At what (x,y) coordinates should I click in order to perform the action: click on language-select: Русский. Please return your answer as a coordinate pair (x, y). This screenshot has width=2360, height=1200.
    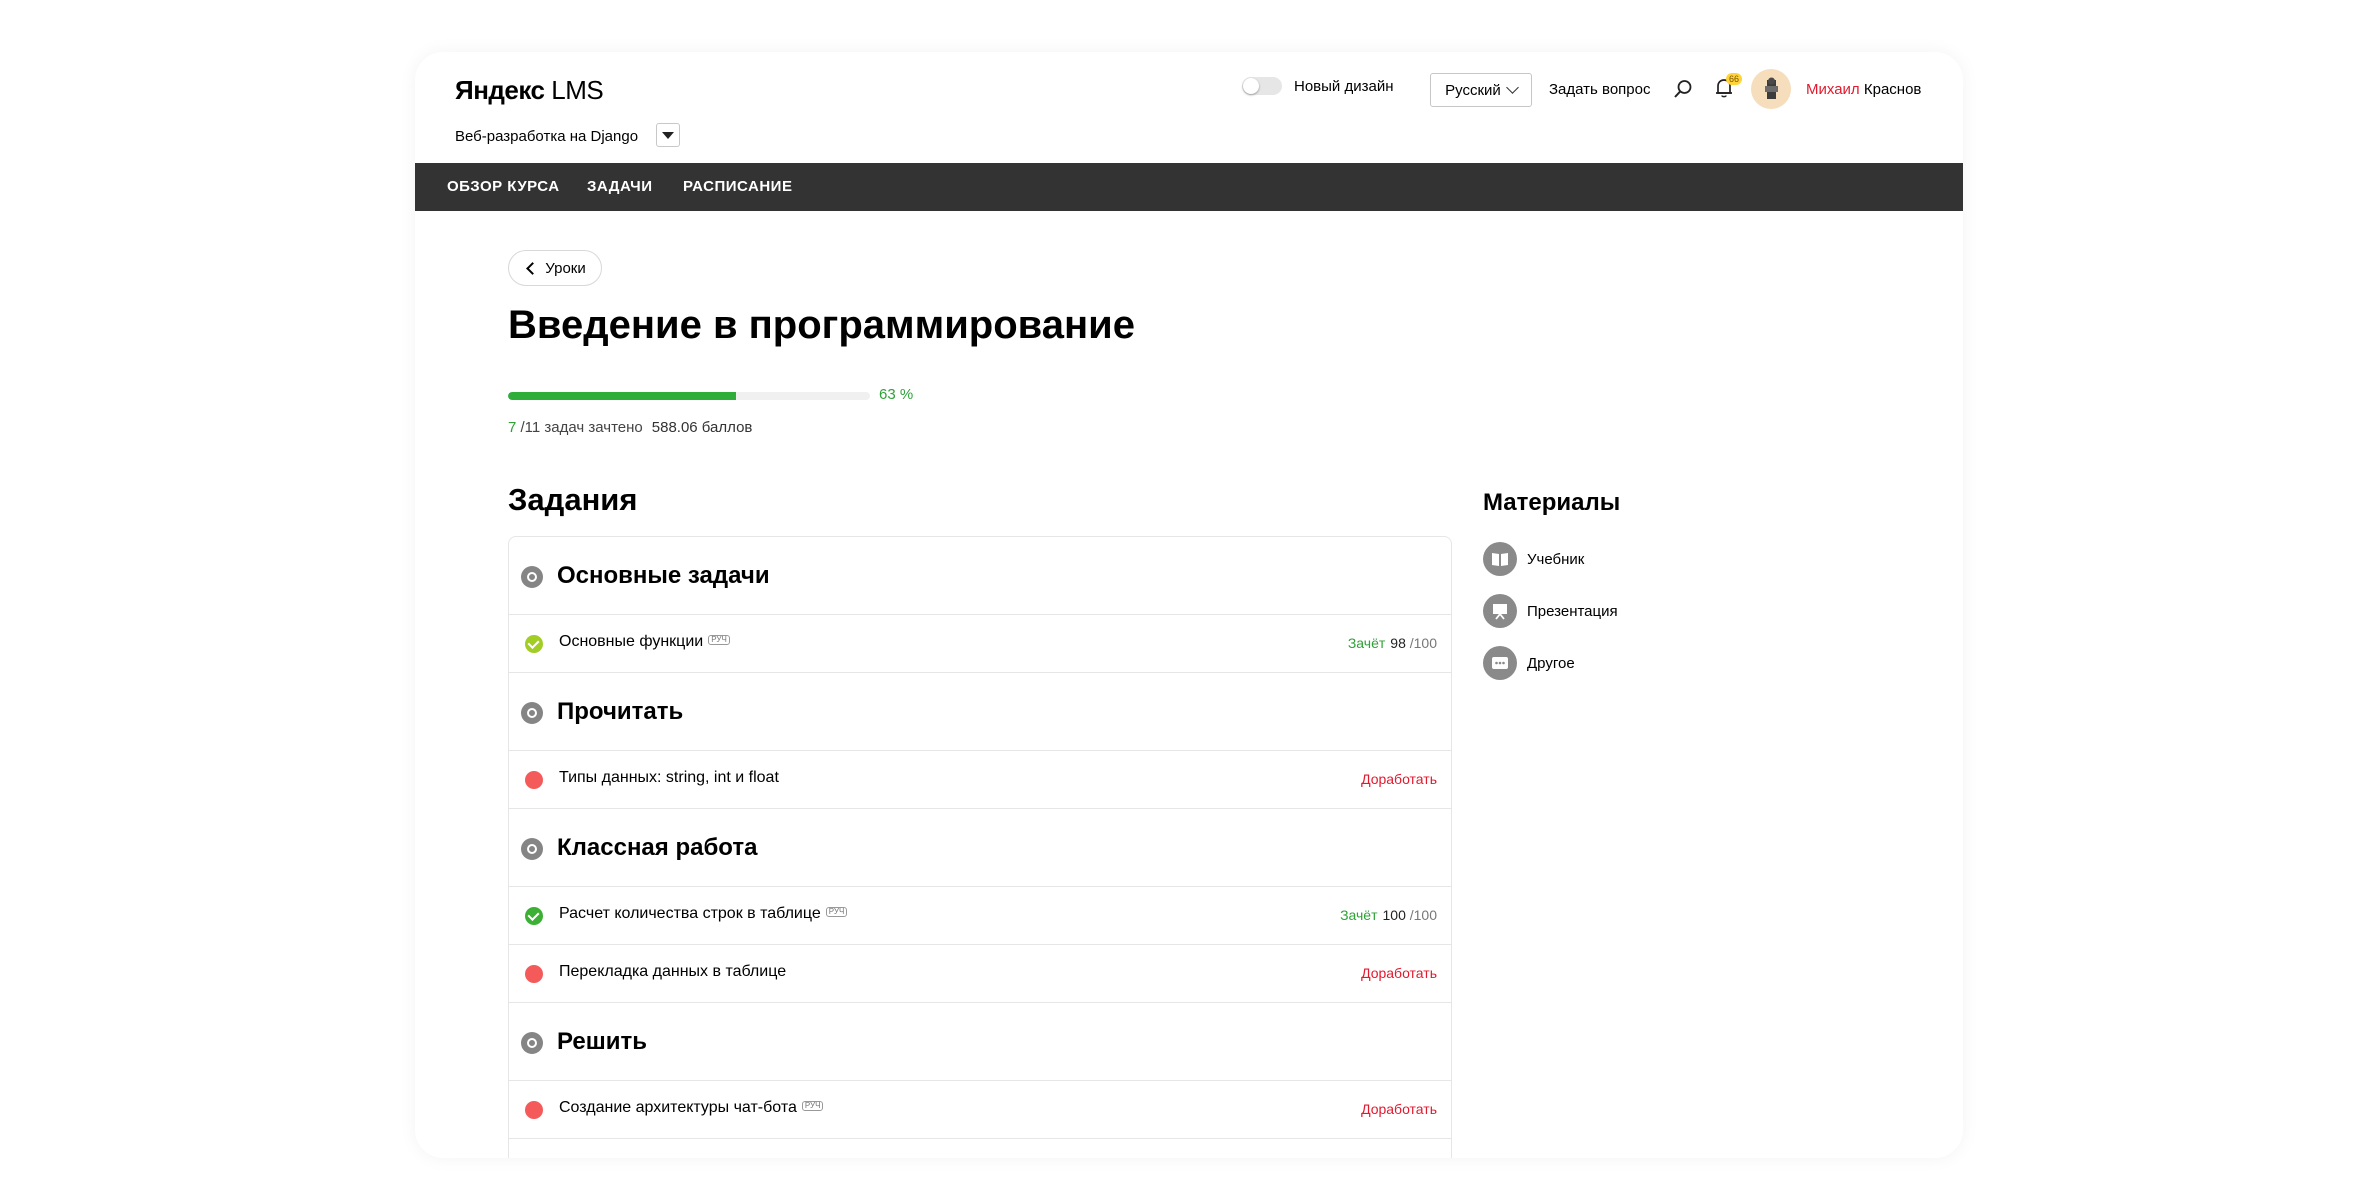
    Looking at the image, I should click on (1481, 90).